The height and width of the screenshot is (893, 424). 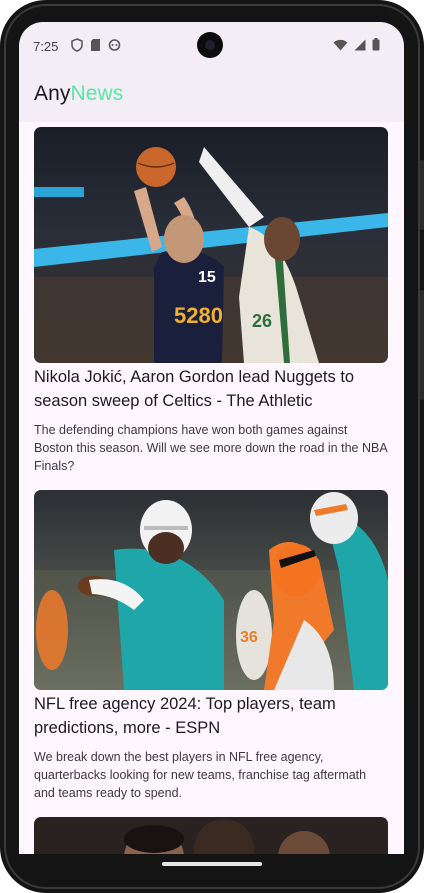 I want to click on article-card, so click(x=211, y=835).